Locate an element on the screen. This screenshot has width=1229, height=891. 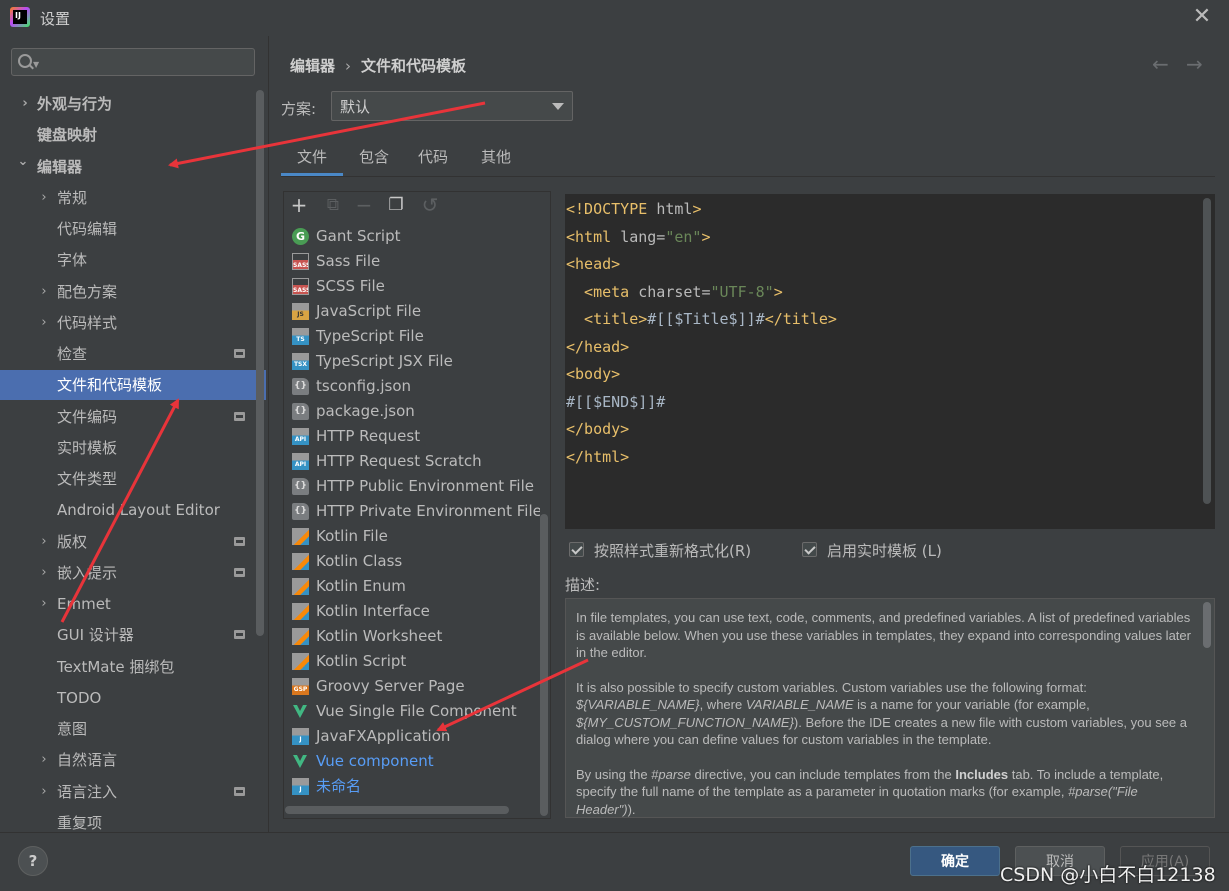
reset-template-button: ↺ is located at coordinates (430, 205).